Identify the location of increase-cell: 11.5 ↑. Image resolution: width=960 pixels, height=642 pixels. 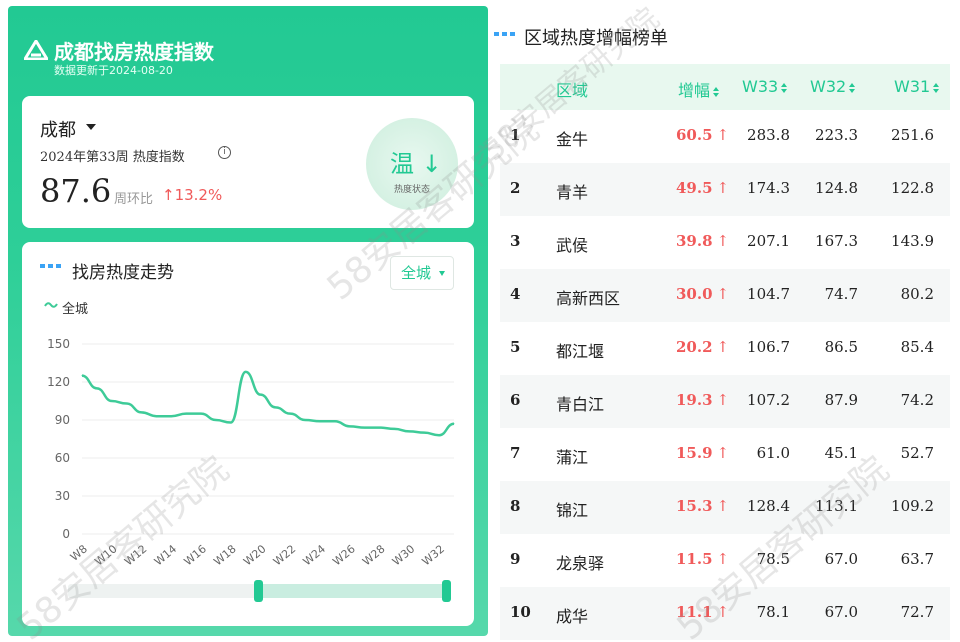
(702, 559).